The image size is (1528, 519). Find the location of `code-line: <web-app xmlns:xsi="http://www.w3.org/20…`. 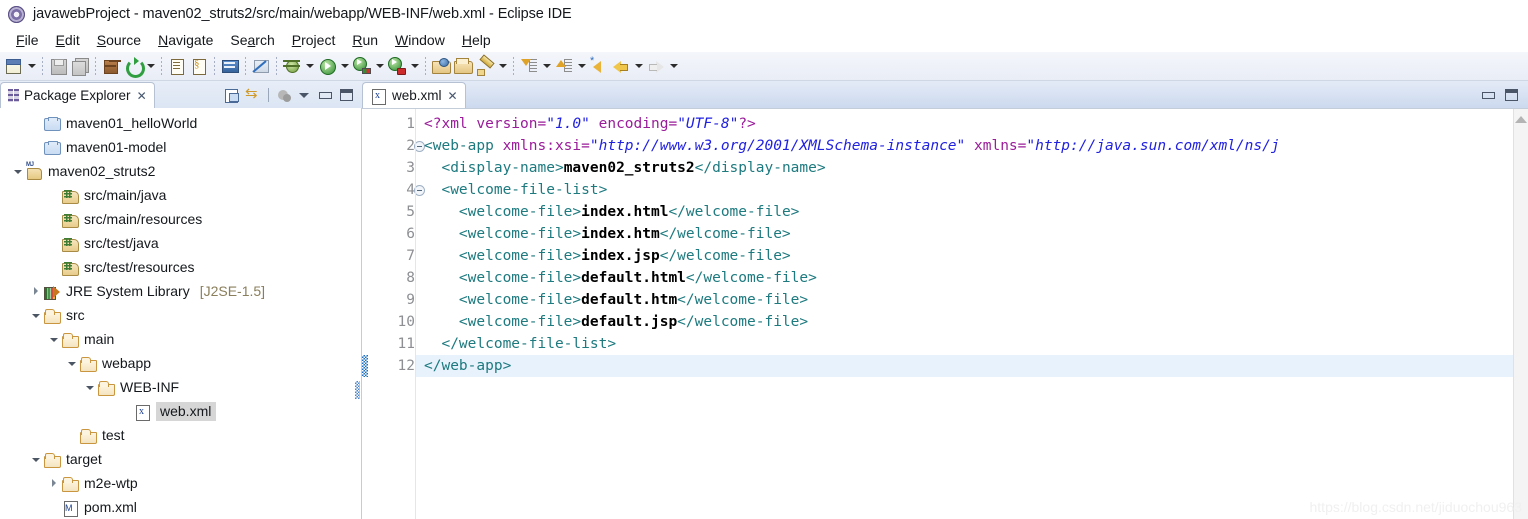

code-line: <web-app xmlns:xsi="http://www.w3.org/20… is located at coordinates (964, 146).